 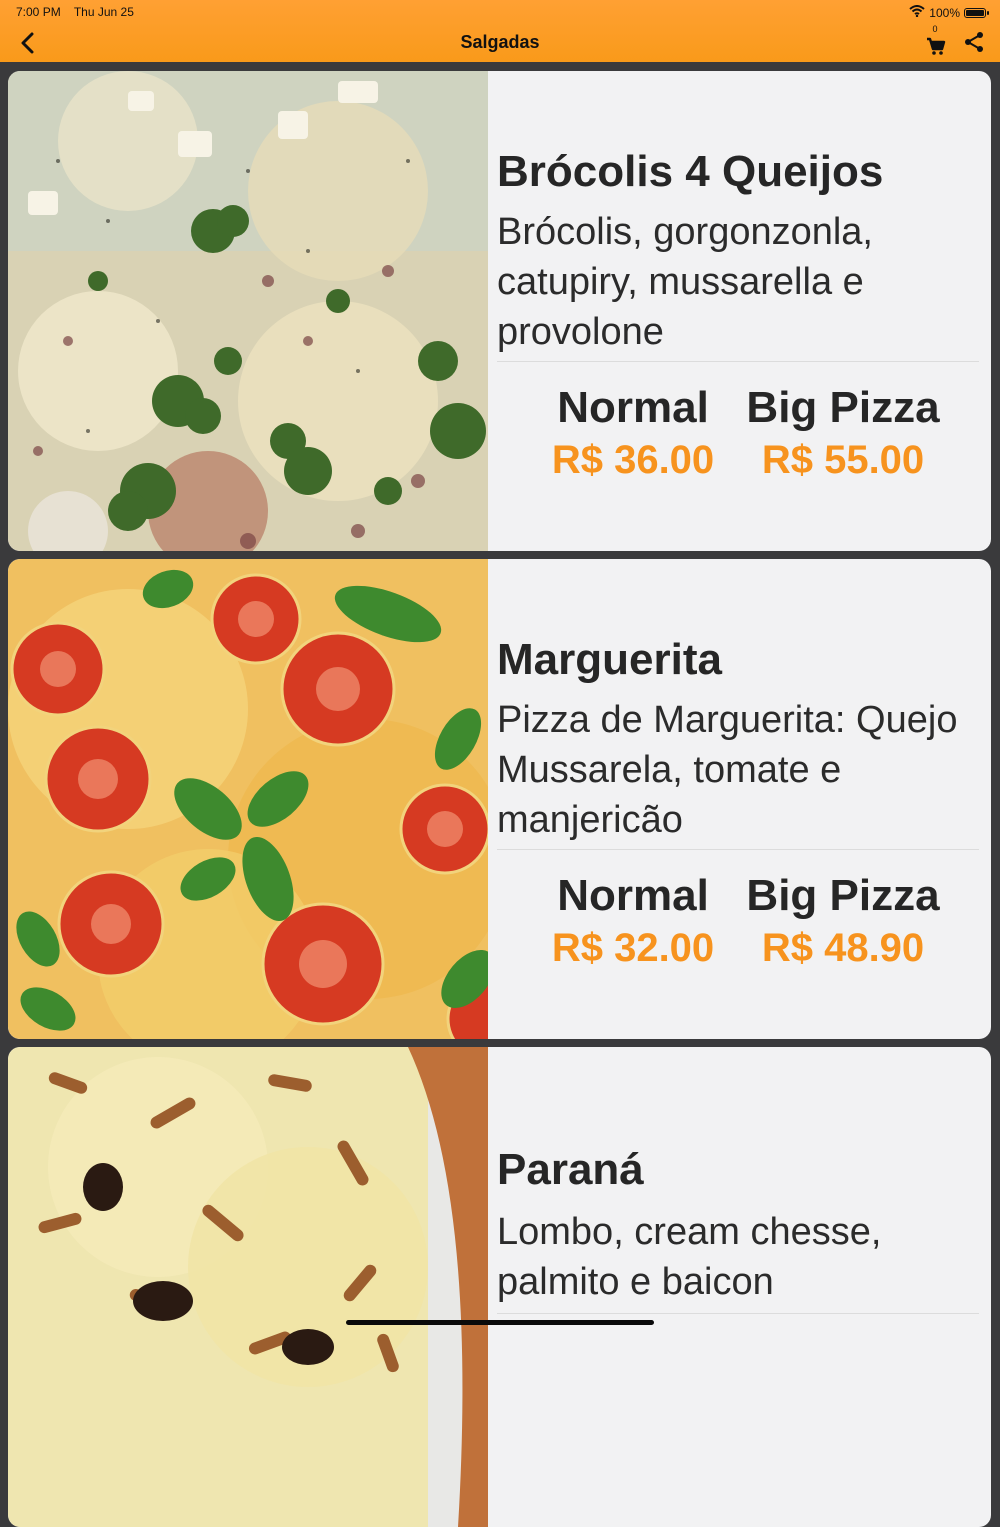 I want to click on price-option-big: Big Pizza R$ 48.90, so click(x=843, y=921).